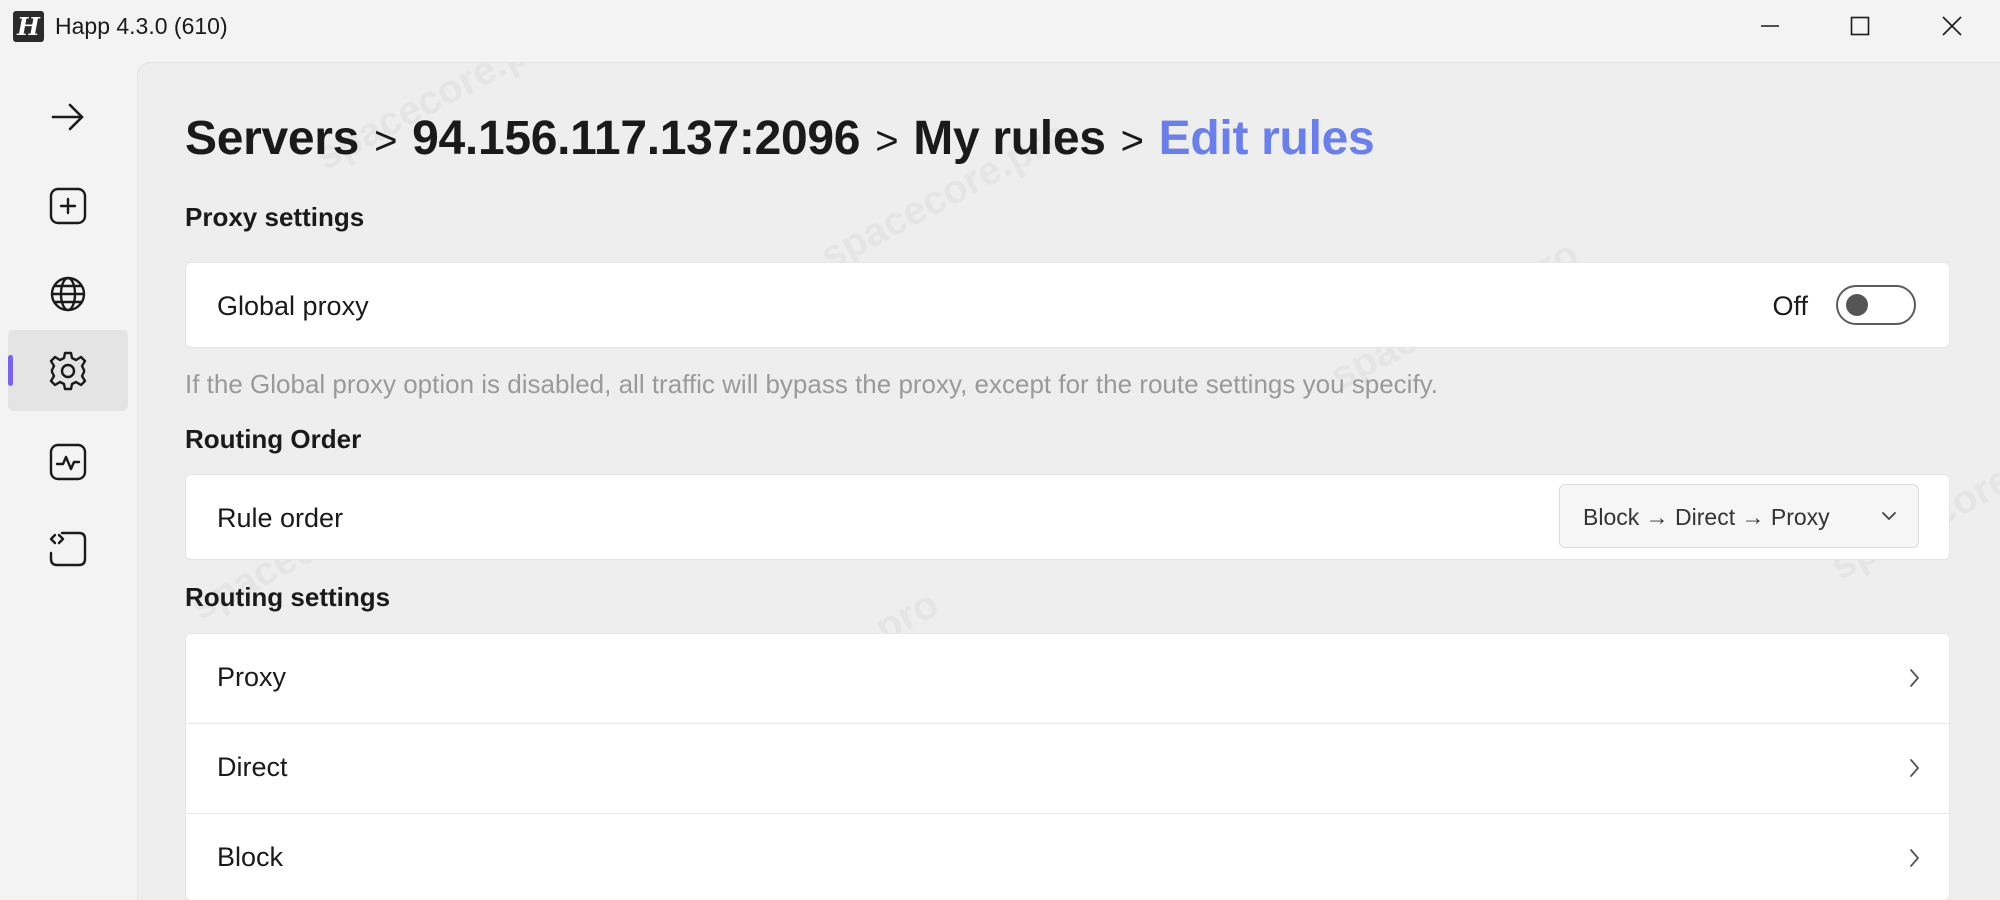  What do you see at coordinates (252, 767) in the screenshot?
I see `list-item-label: Direct` at bounding box center [252, 767].